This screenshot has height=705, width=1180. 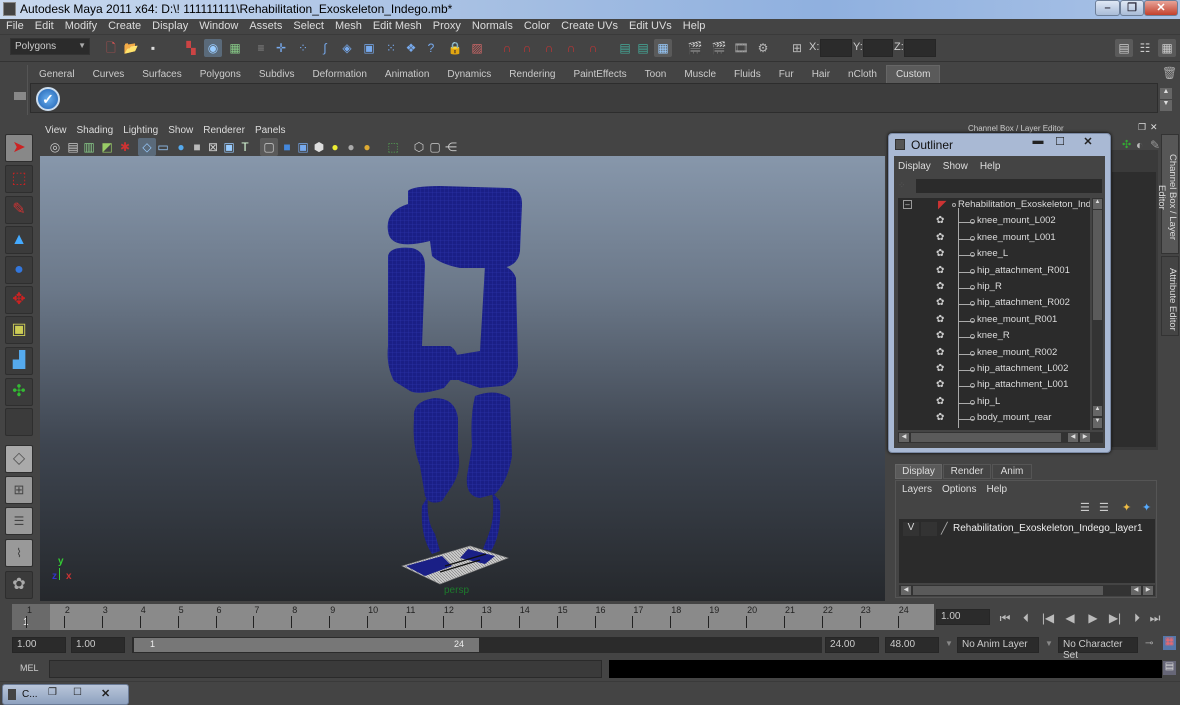 What do you see at coordinates (446, 25) in the screenshot?
I see `menu-proxy: Proxy` at bounding box center [446, 25].